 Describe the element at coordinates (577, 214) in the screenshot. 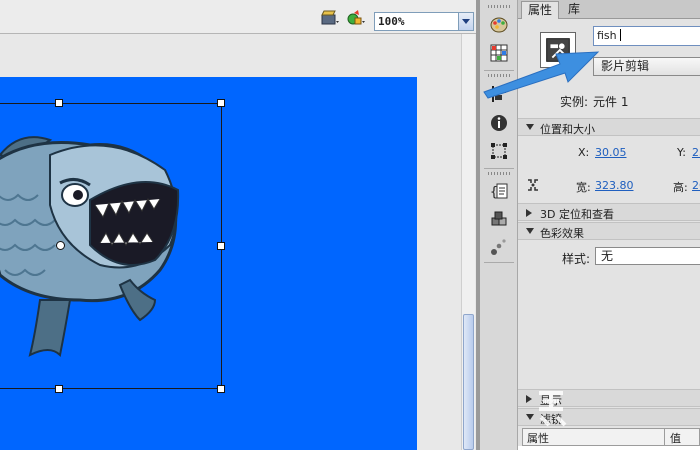

I see `section-label: 3D 定位和查看` at that location.